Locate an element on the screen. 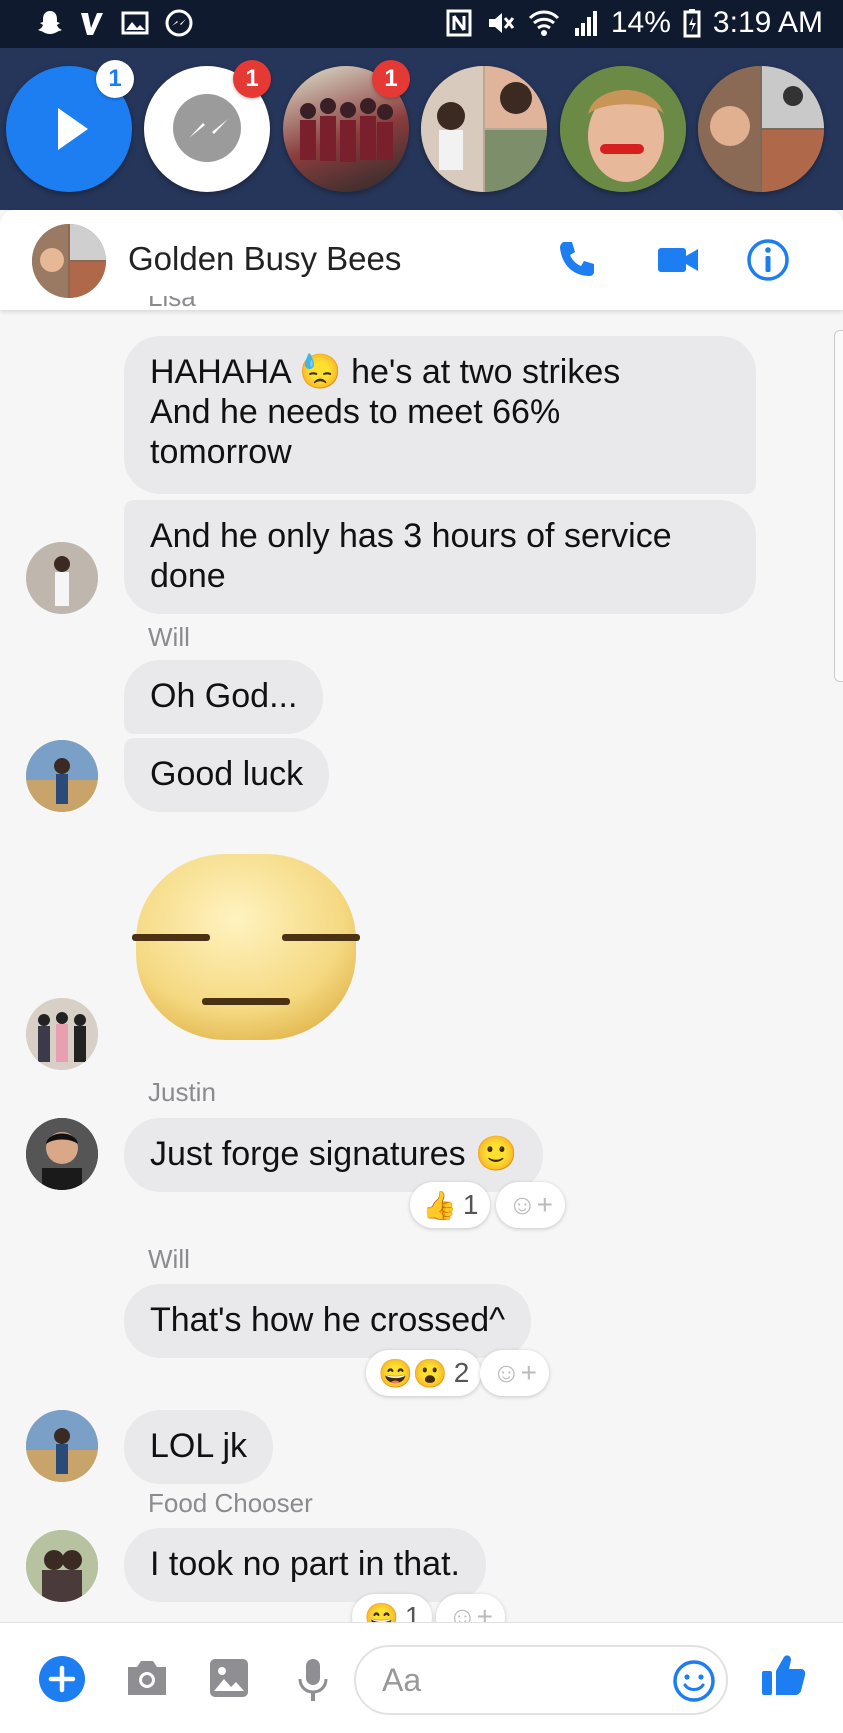 This screenshot has width=843, height=1733. image-icon is located at coordinates (229, 1678).